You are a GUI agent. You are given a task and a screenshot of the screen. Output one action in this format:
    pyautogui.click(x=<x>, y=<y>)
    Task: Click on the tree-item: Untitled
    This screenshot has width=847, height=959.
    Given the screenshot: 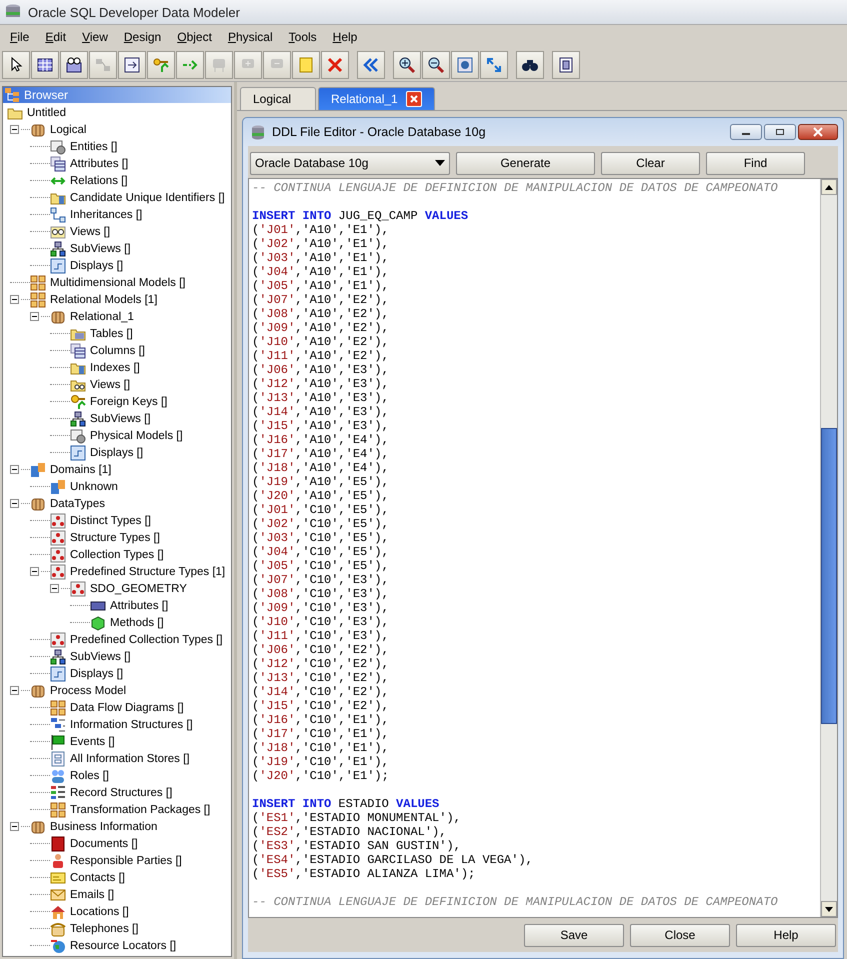 What is the action you would take?
    pyautogui.click(x=46, y=112)
    